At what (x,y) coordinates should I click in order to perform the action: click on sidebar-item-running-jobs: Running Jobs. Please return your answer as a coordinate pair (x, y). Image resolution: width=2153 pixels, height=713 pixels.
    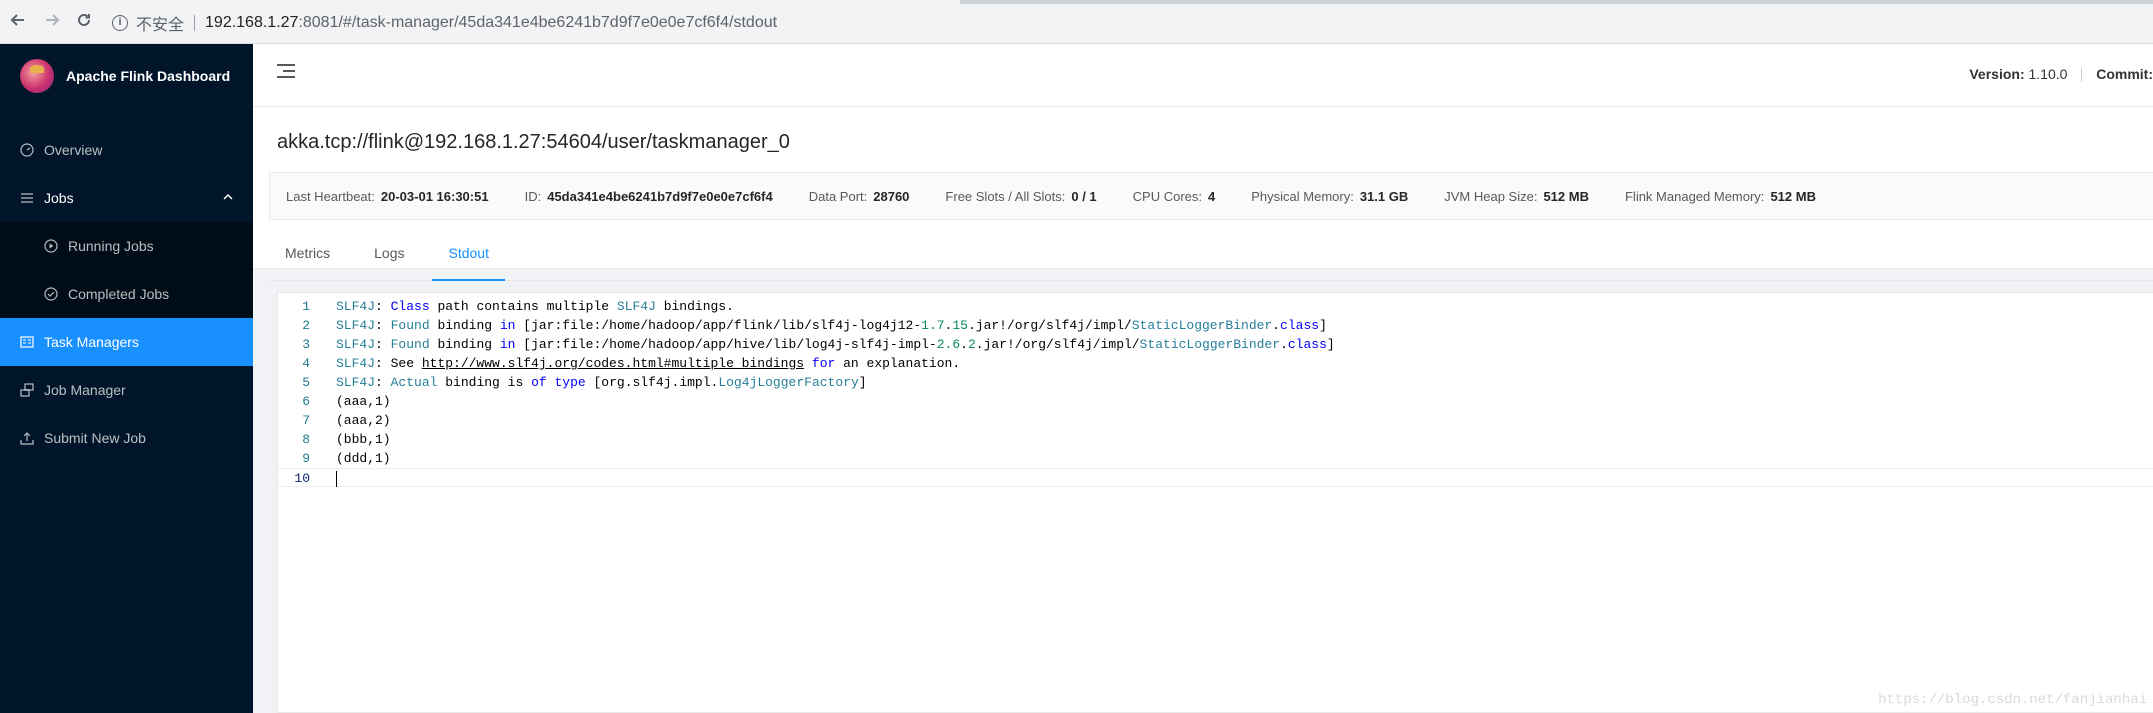
    Looking at the image, I should click on (126, 246).